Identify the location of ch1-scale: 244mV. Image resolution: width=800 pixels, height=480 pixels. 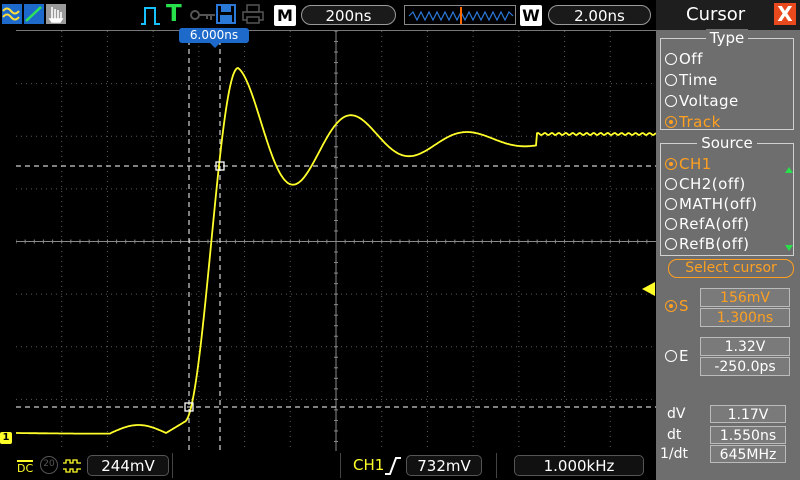
(128, 465).